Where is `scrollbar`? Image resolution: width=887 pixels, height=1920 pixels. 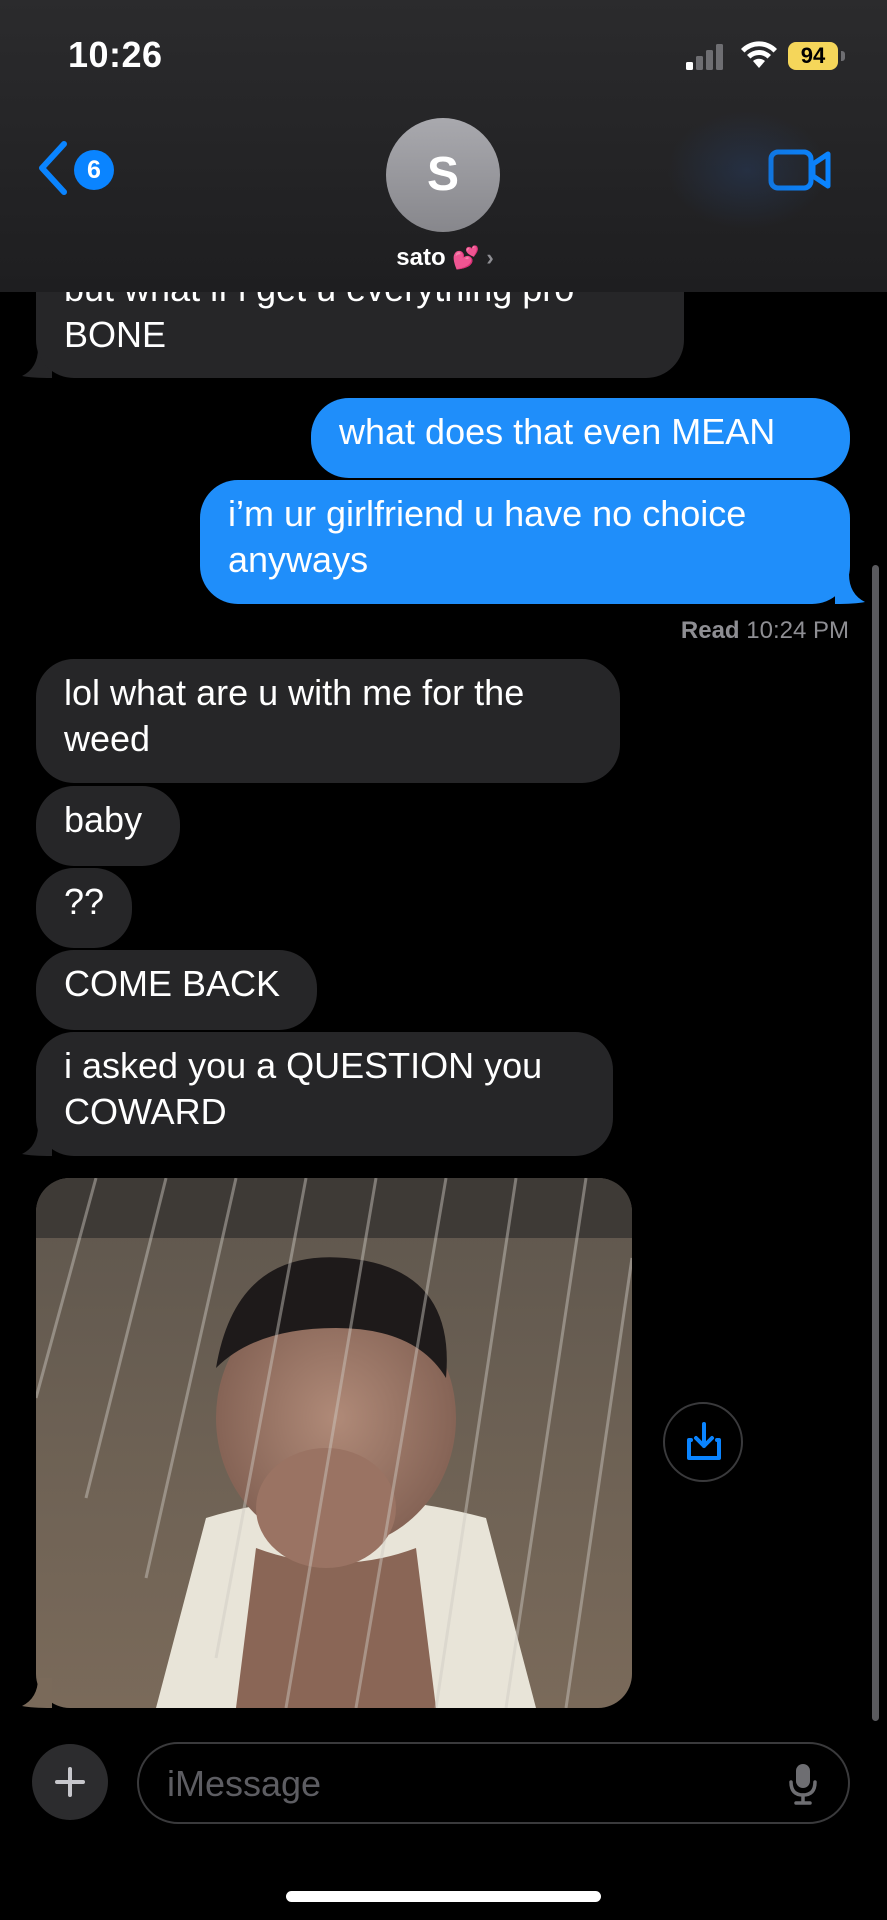
scrollbar is located at coordinates (875, 1143).